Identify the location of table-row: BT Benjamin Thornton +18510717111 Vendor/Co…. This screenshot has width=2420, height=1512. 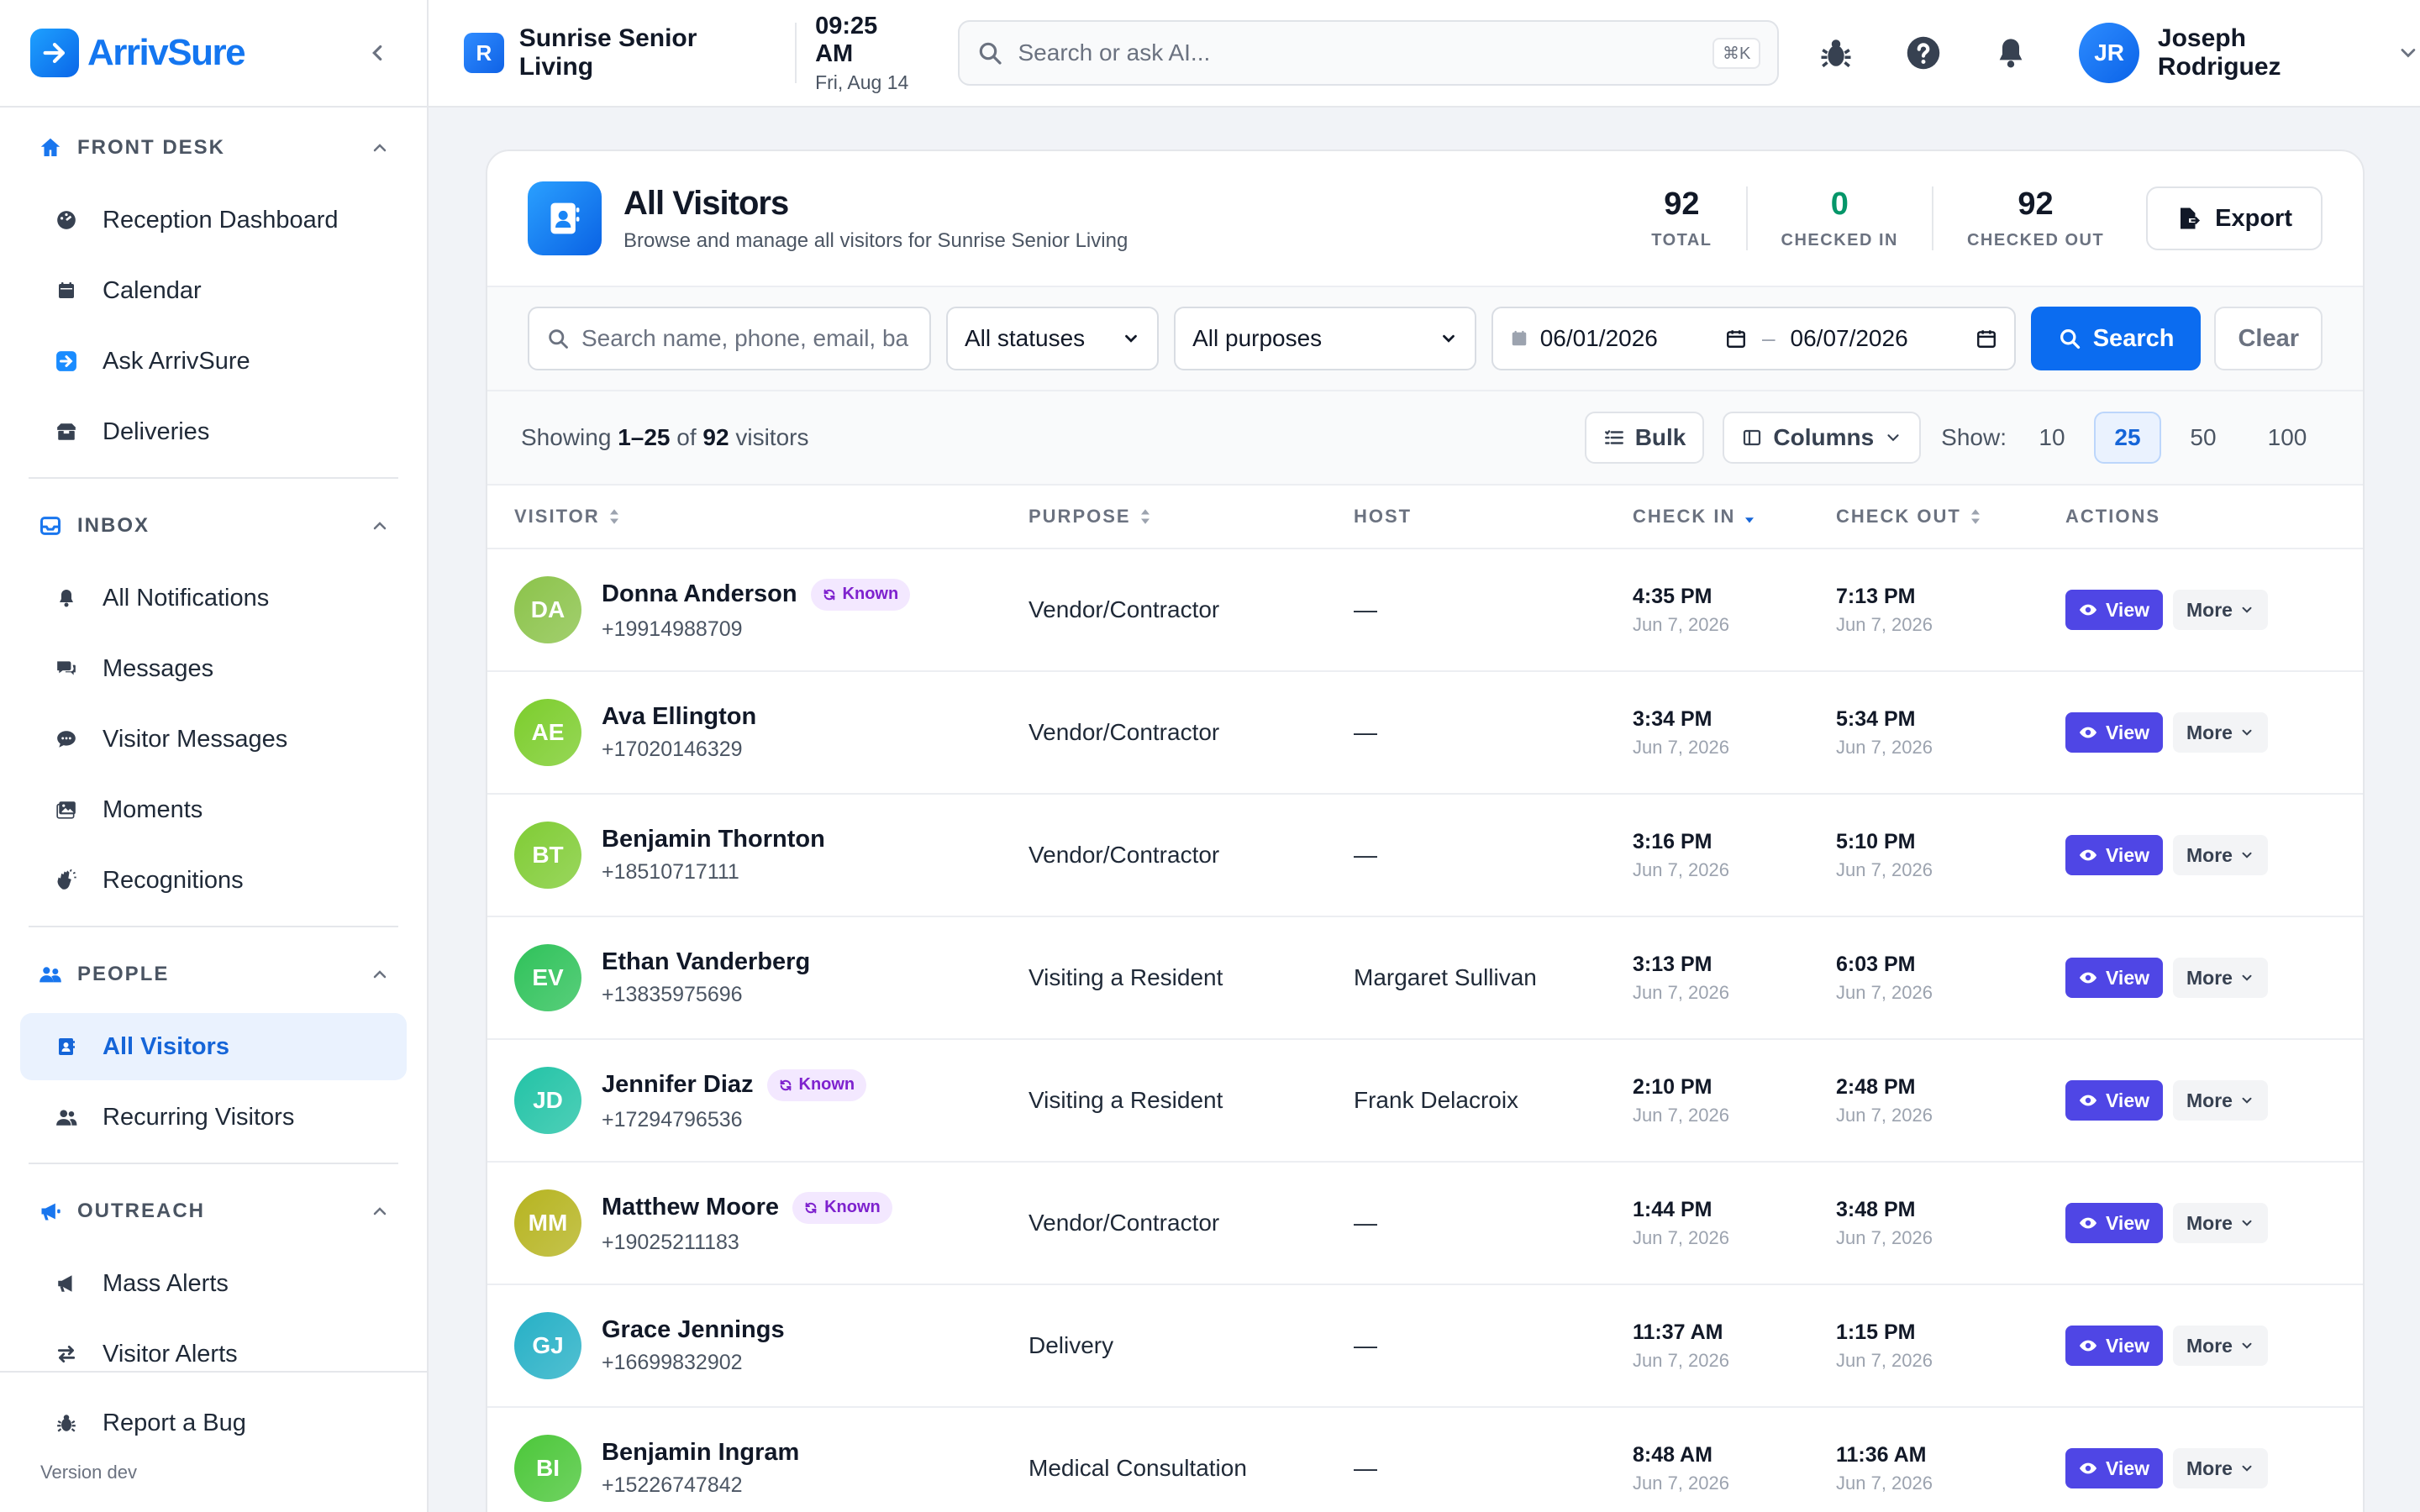
(1425, 856).